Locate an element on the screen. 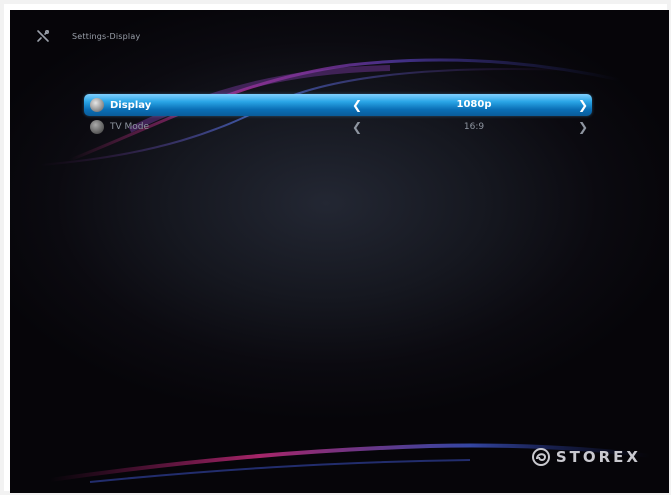 The height and width of the screenshot is (495, 671). menu-item-value: 16:9 is located at coordinates (474, 127).